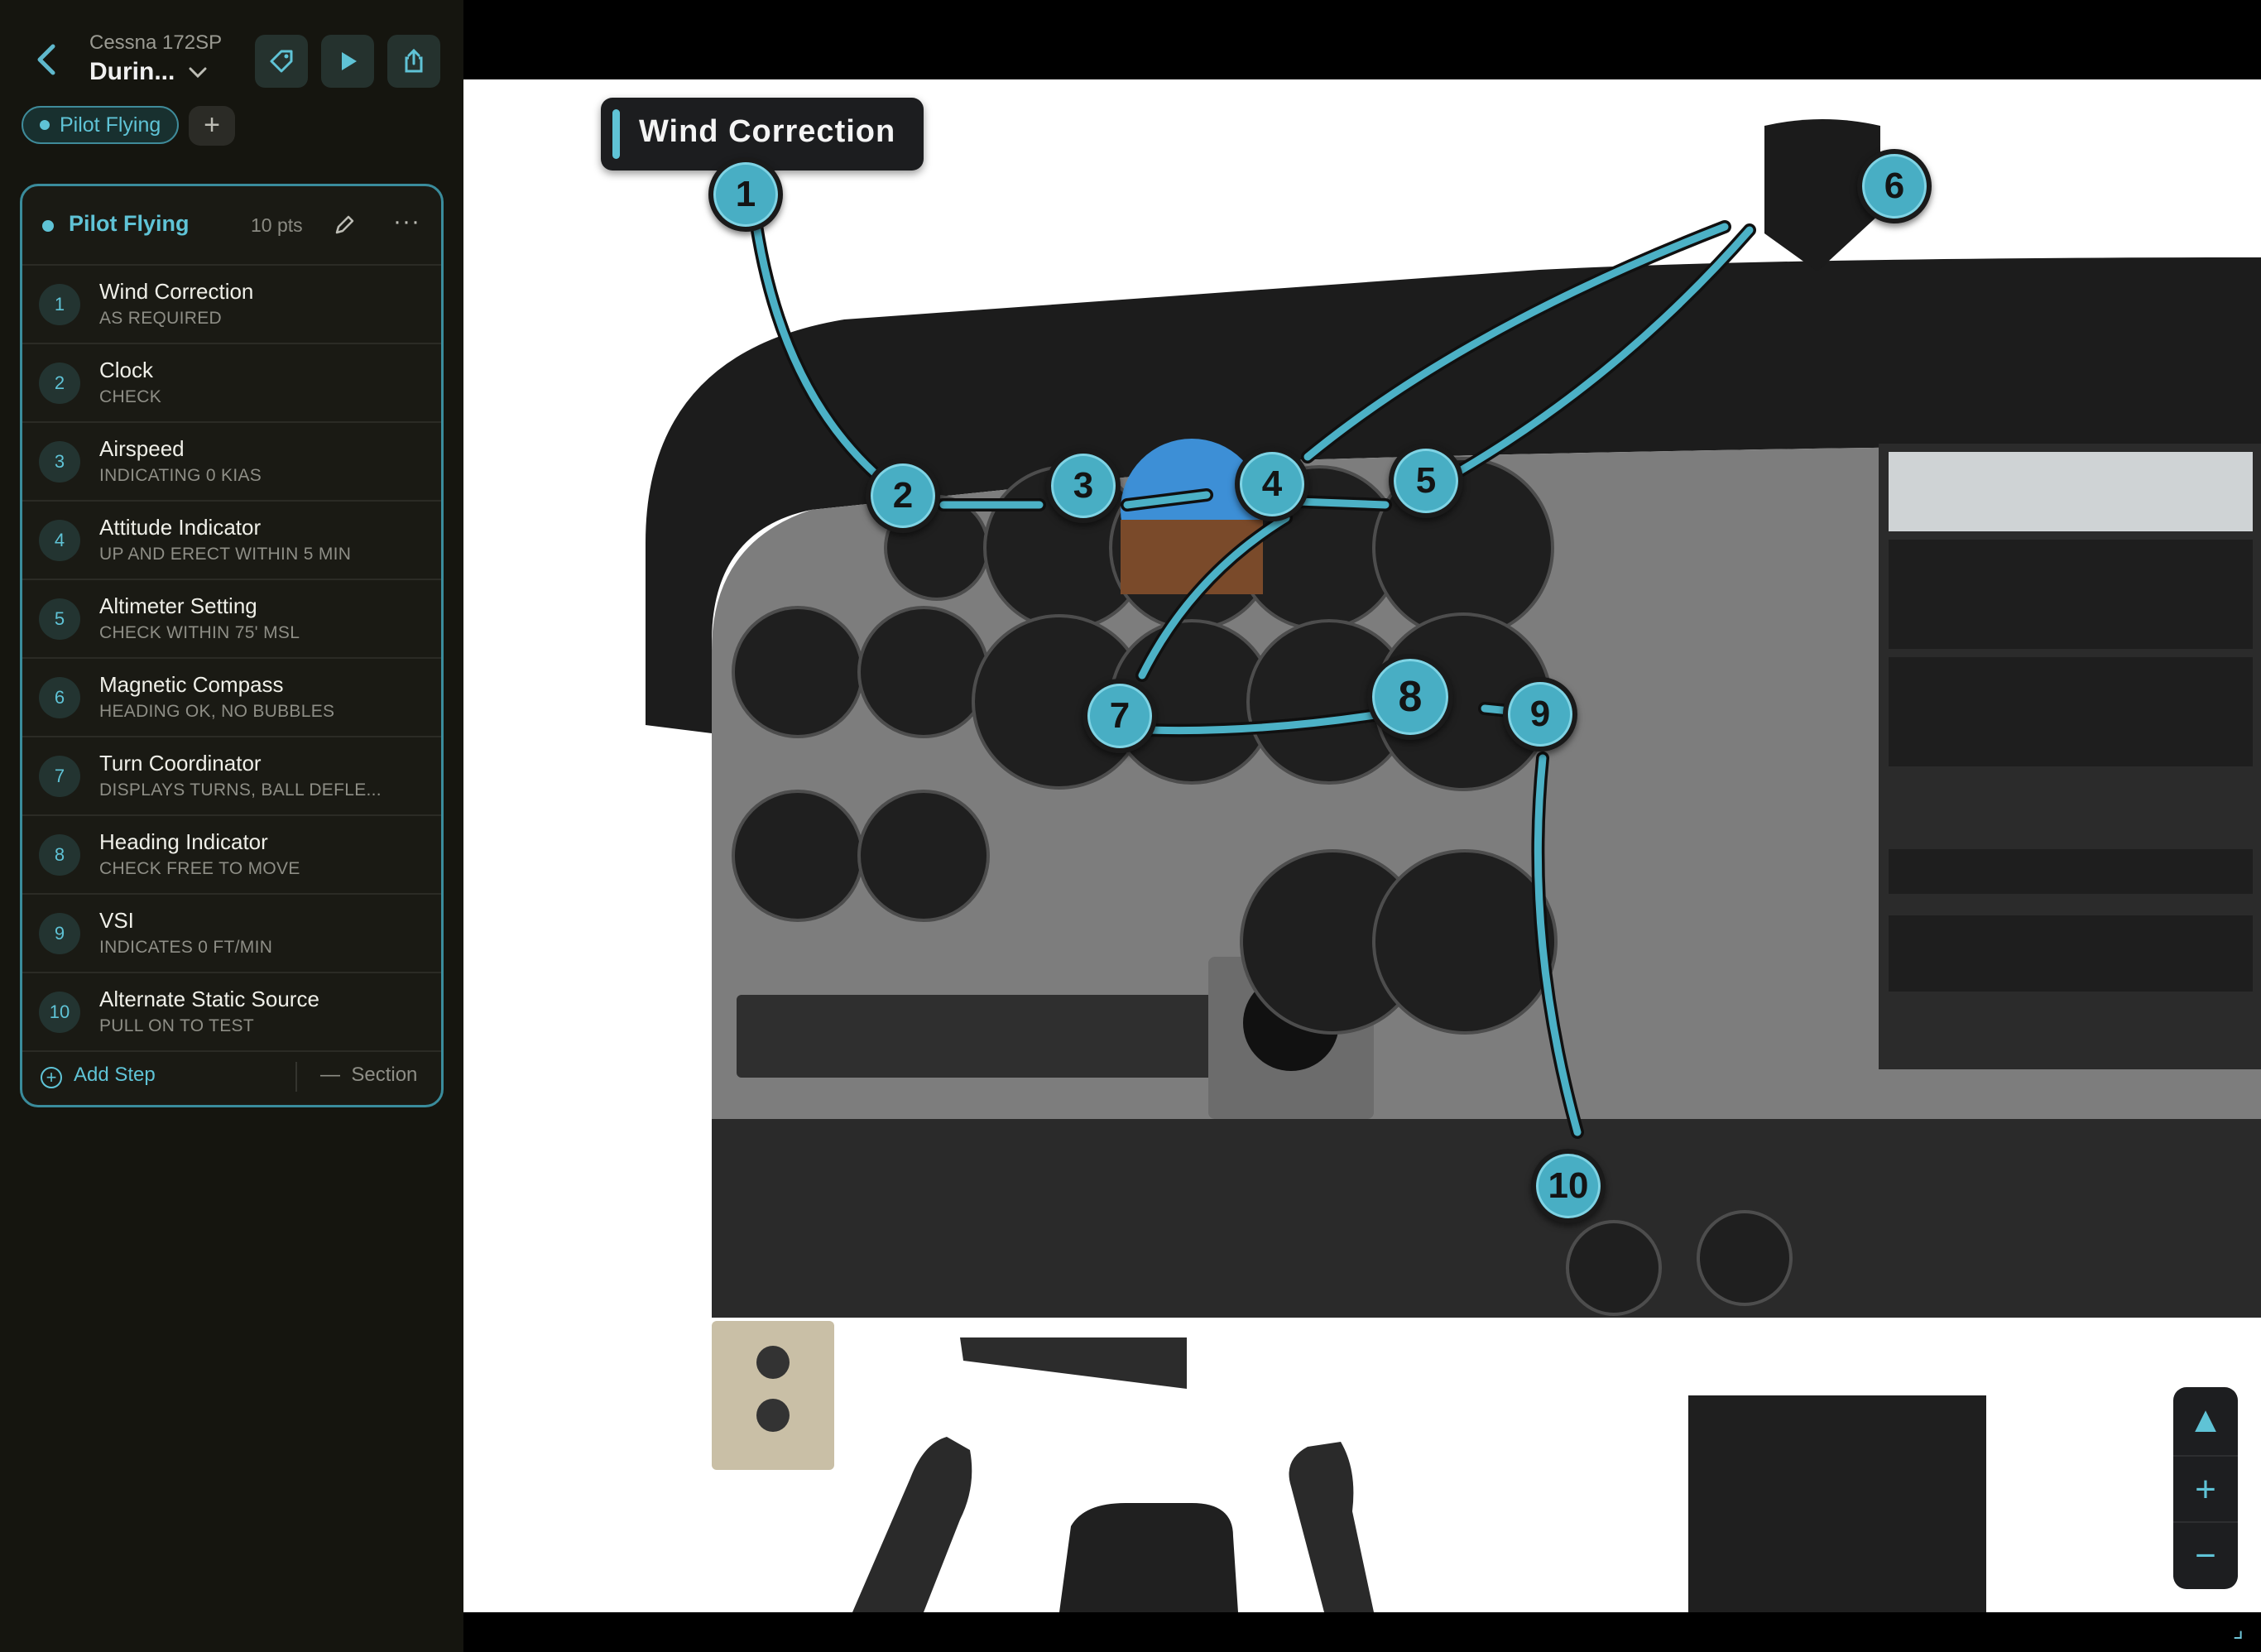 Image resolution: width=2261 pixels, height=1652 pixels. What do you see at coordinates (768, 131) in the screenshot?
I see `active-step-title: Wind Correction` at bounding box center [768, 131].